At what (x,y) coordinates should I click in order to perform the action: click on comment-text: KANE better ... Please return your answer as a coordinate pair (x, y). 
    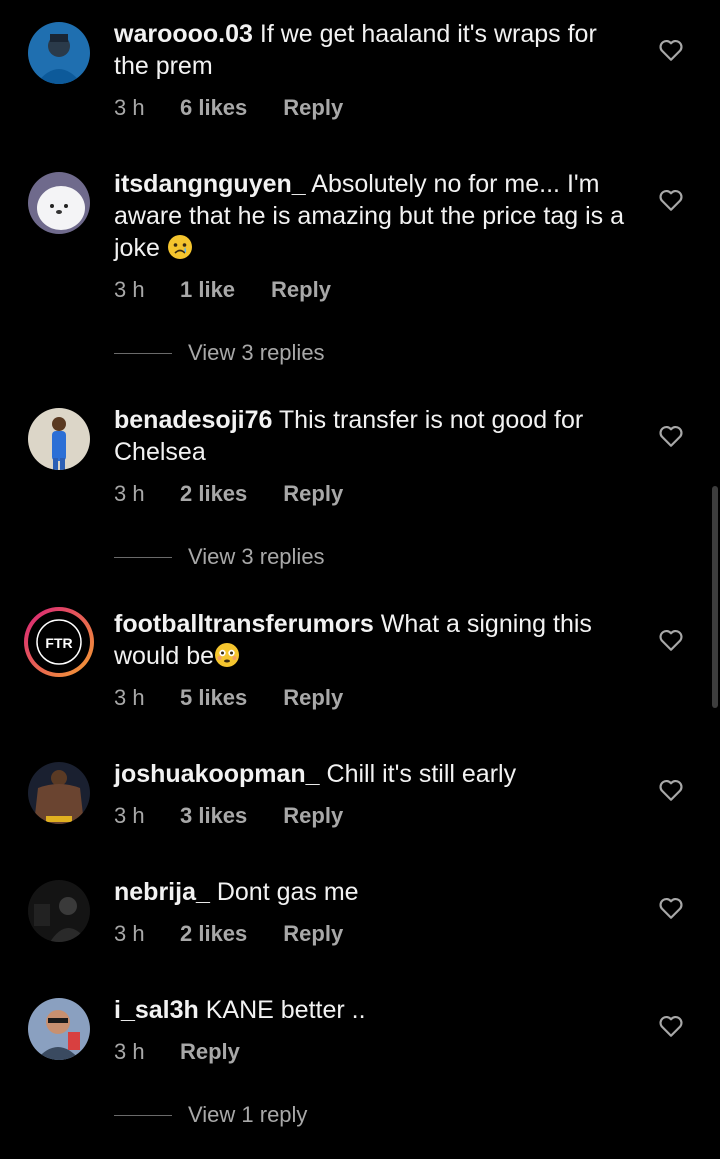
    Looking at the image, I should click on (285, 1010).